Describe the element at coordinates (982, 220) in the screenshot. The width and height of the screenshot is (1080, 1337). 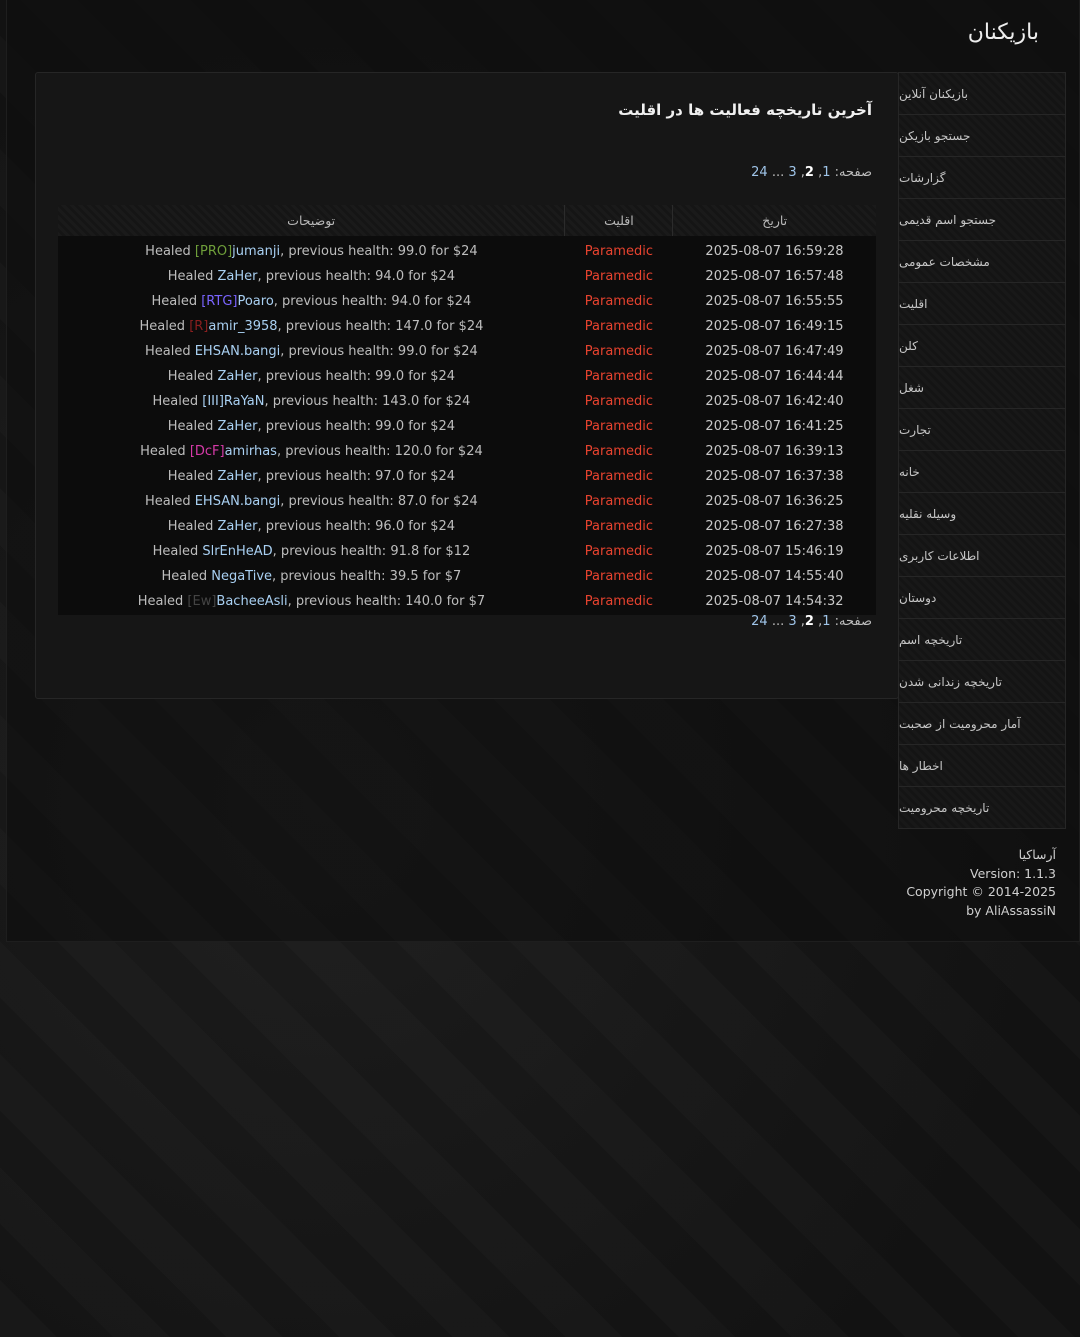
I see `sidebar-item-4: جستجو اسم قدیمی` at that location.